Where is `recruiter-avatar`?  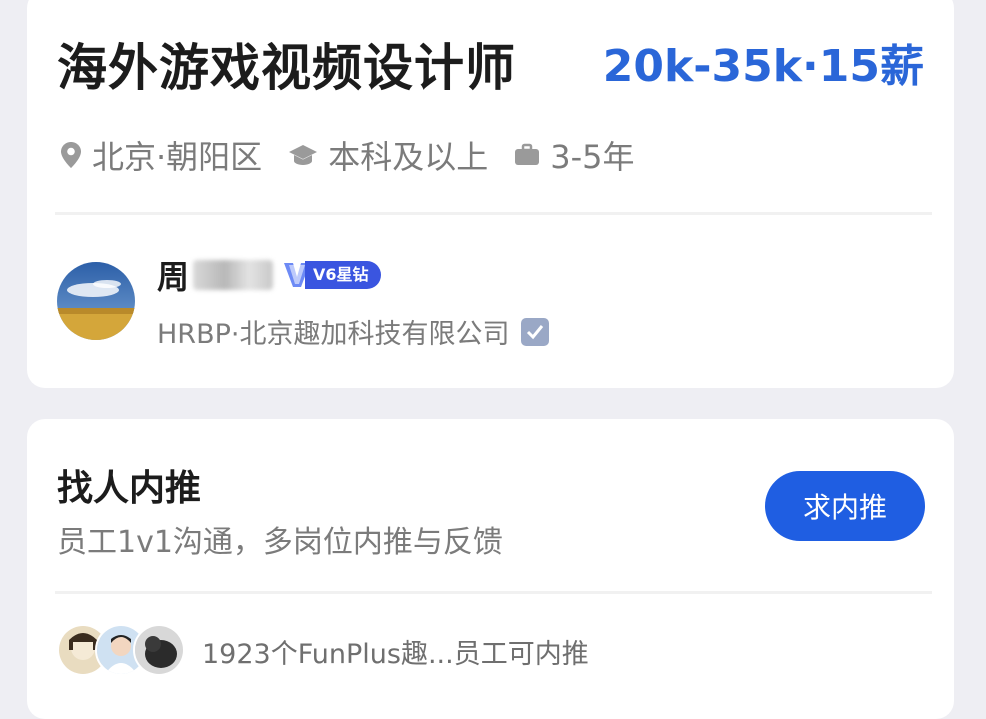 recruiter-avatar is located at coordinates (96, 301).